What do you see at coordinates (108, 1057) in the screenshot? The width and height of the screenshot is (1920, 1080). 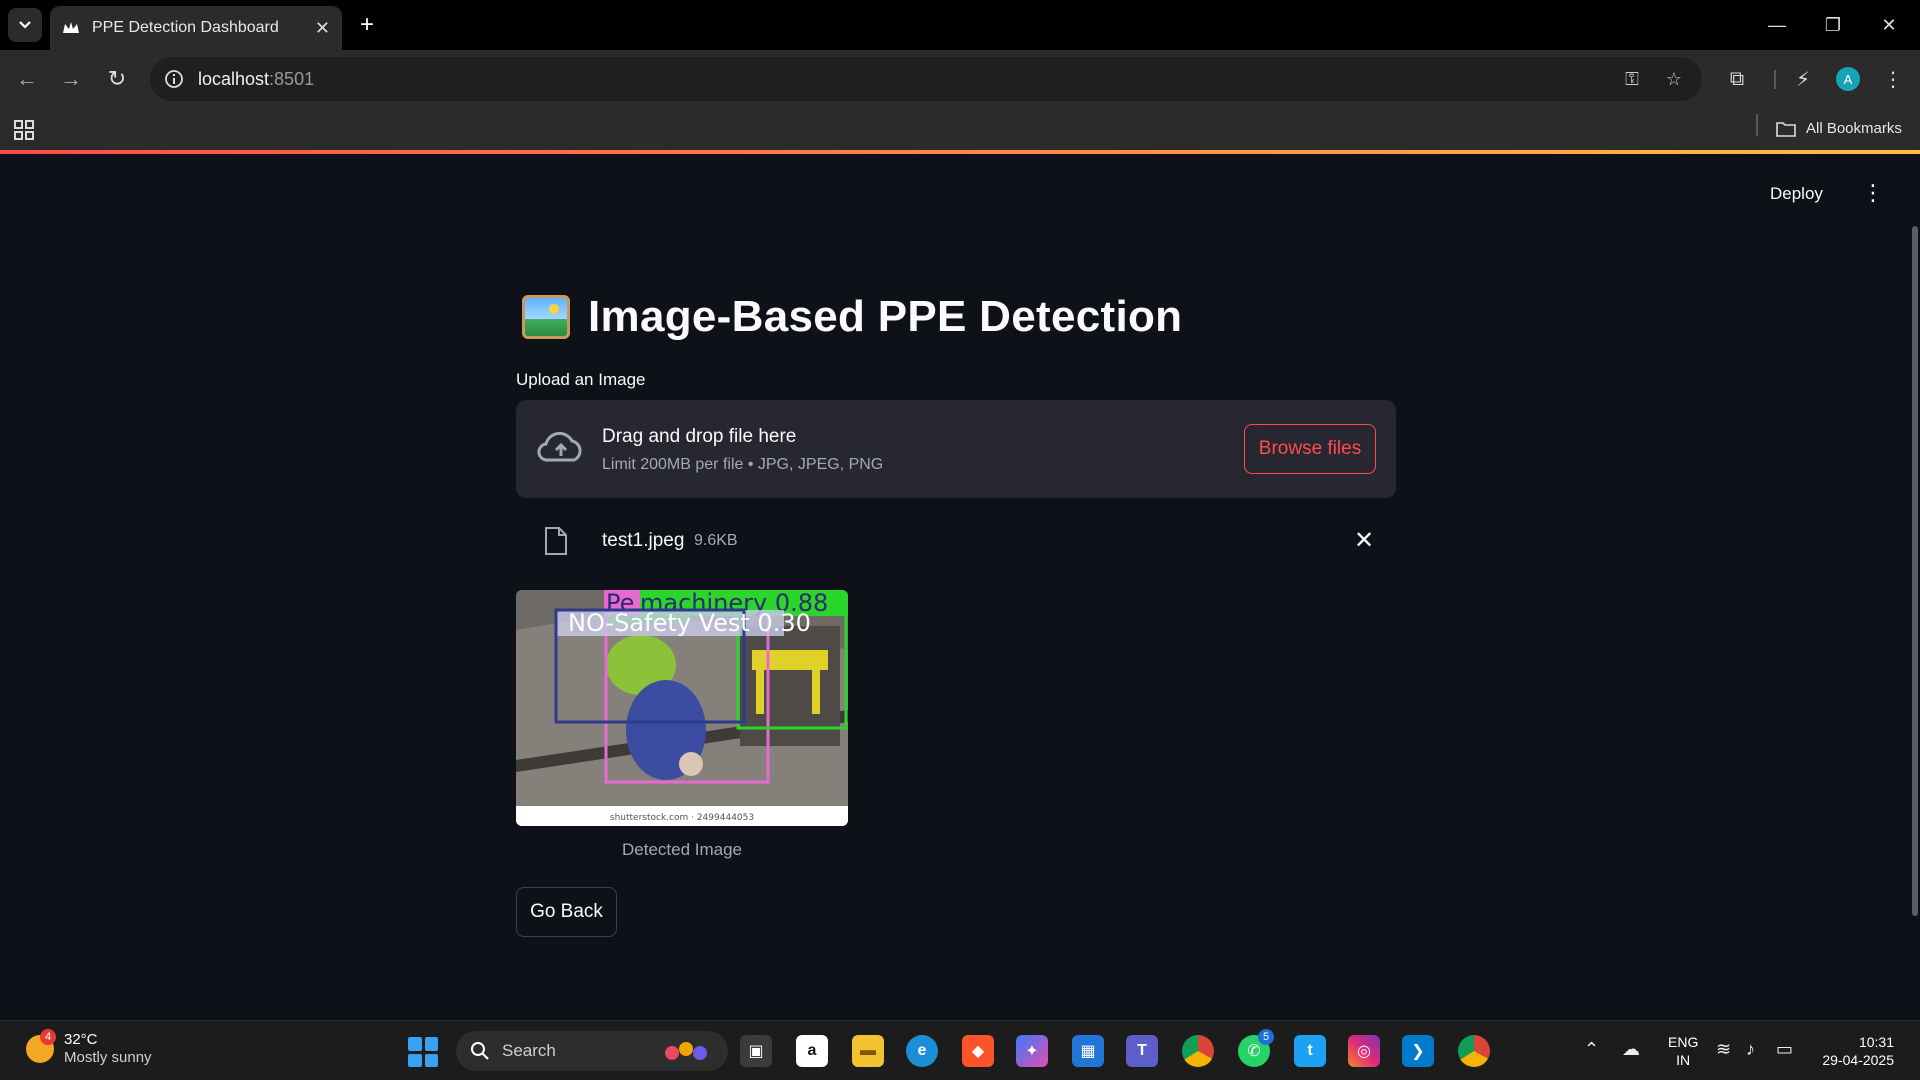 I see `weather-description: Mostly sunny` at bounding box center [108, 1057].